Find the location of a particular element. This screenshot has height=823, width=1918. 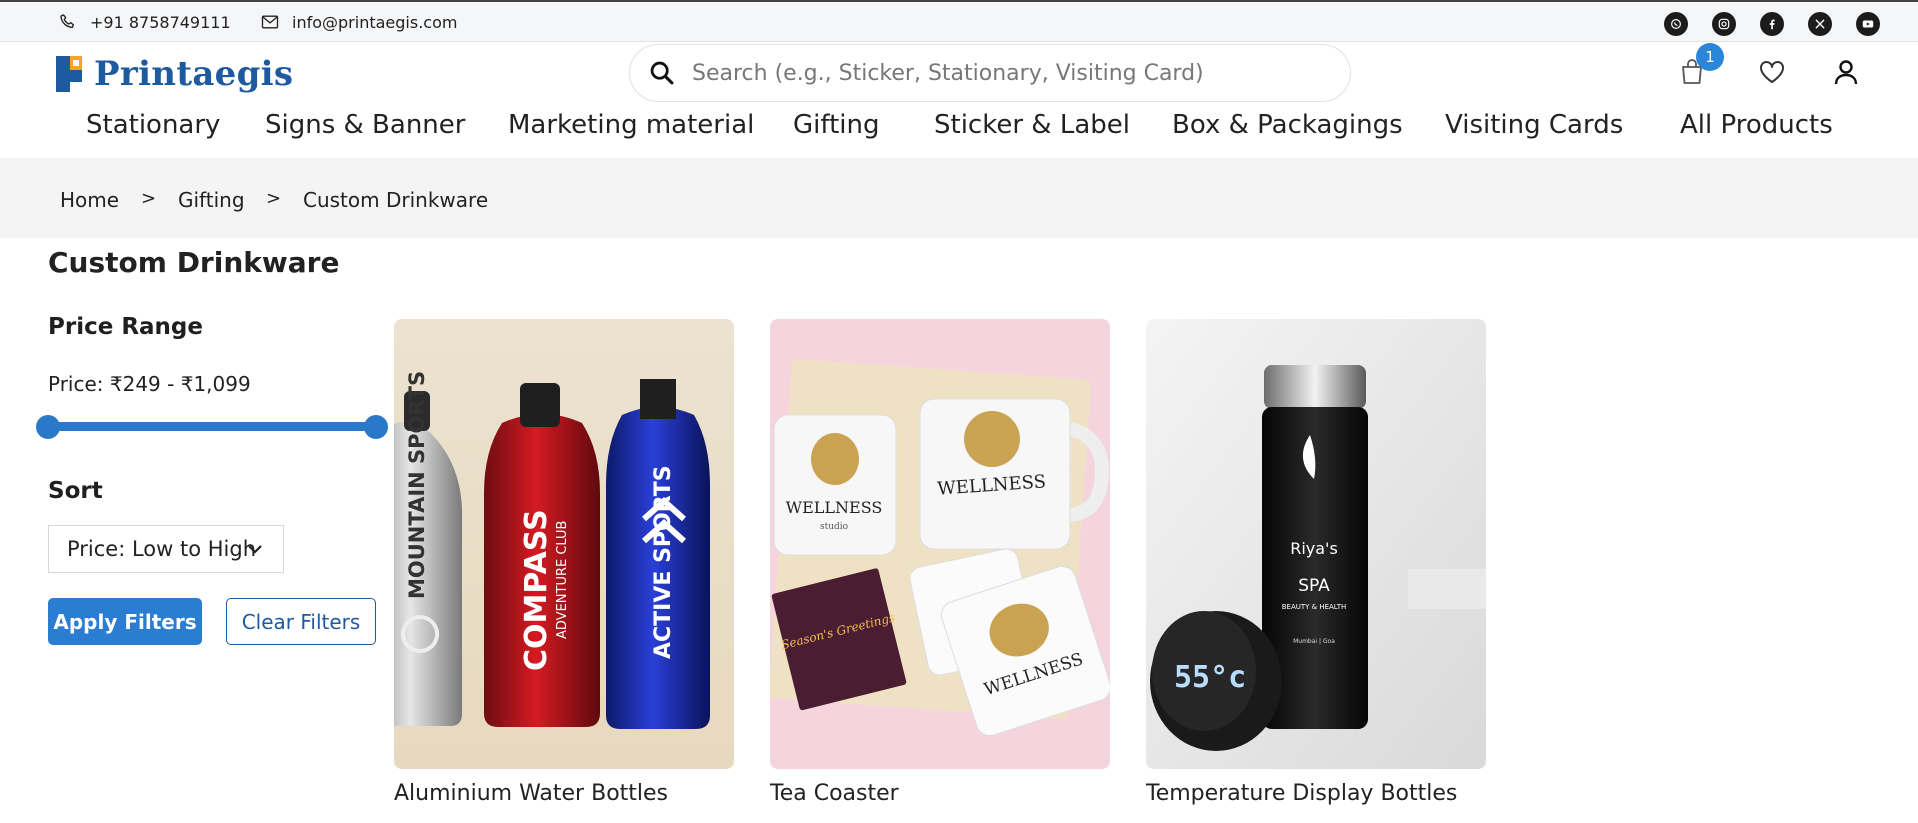

top-contact-bar: +91 8758749111 info@printaegis.com is located at coordinates (959, 21).